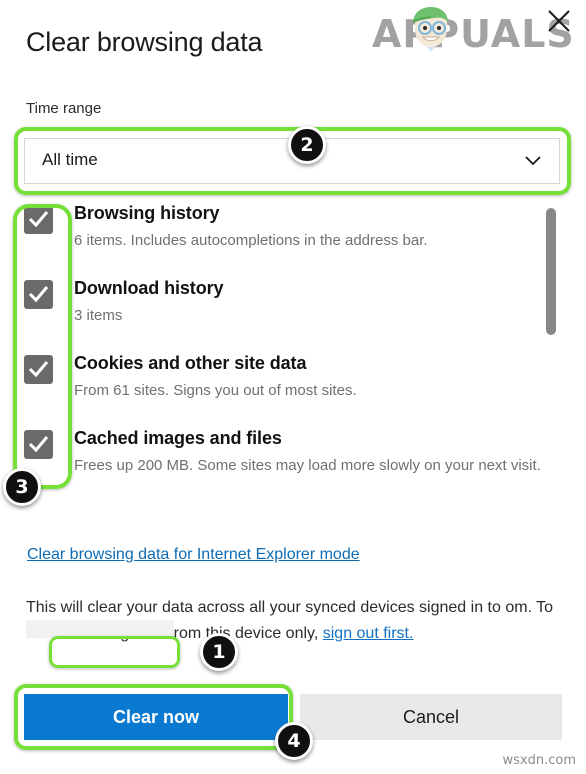 The height and width of the screenshot is (774, 586). What do you see at coordinates (144, 42) in the screenshot?
I see `dialog-title: Clear browsing data` at bounding box center [144, 42].